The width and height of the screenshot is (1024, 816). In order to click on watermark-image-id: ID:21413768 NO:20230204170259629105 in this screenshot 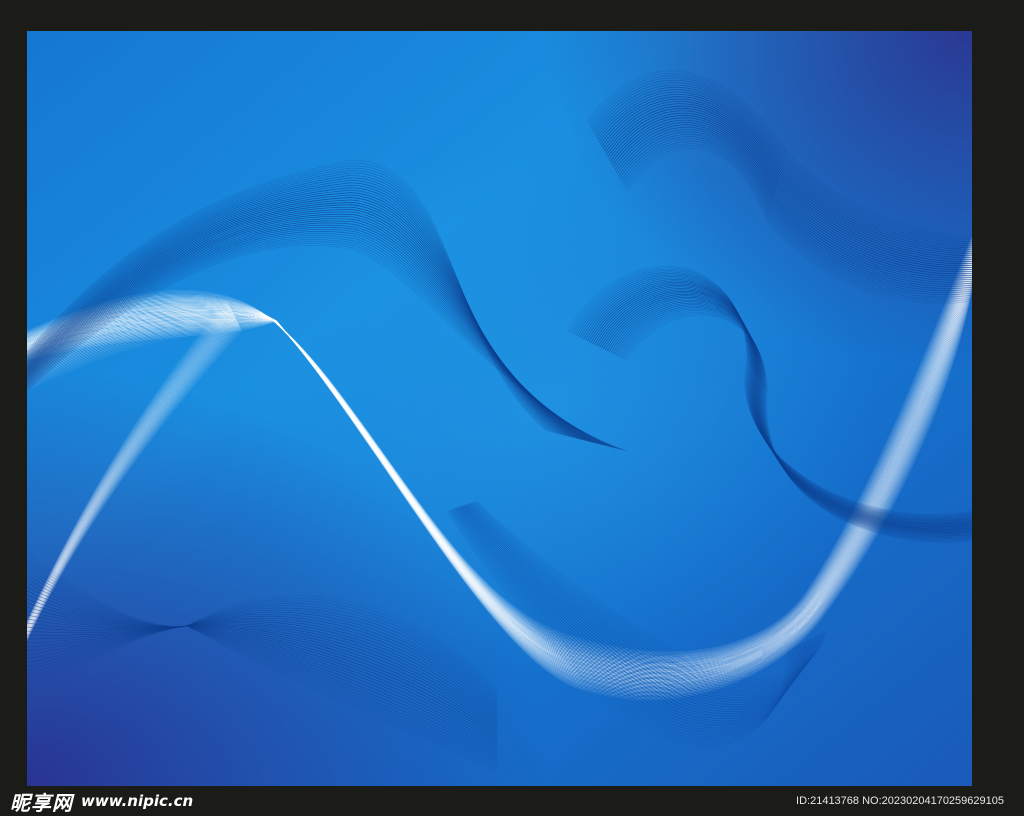, I will do `click(900, 801)`.